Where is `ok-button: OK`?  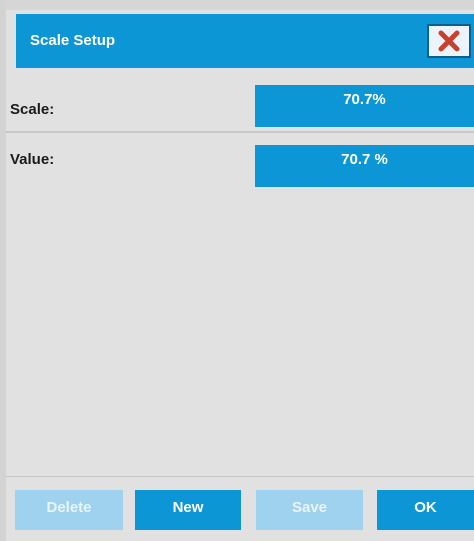 ok-button: OK is located at coordinates (425, 510).